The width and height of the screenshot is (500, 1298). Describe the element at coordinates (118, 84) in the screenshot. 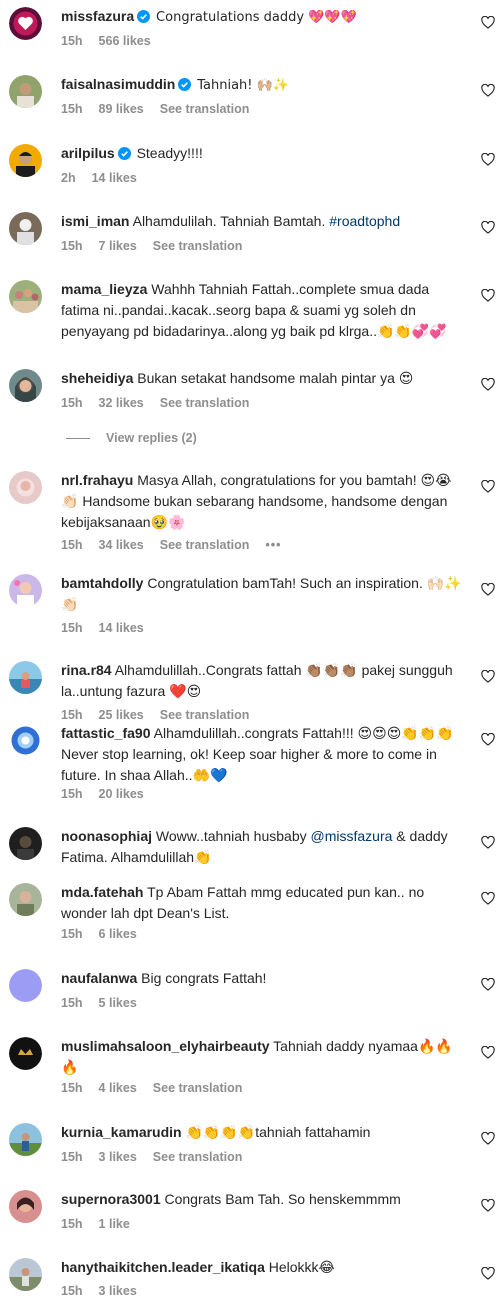

I see `username: faisalnasimuddin` at that location.